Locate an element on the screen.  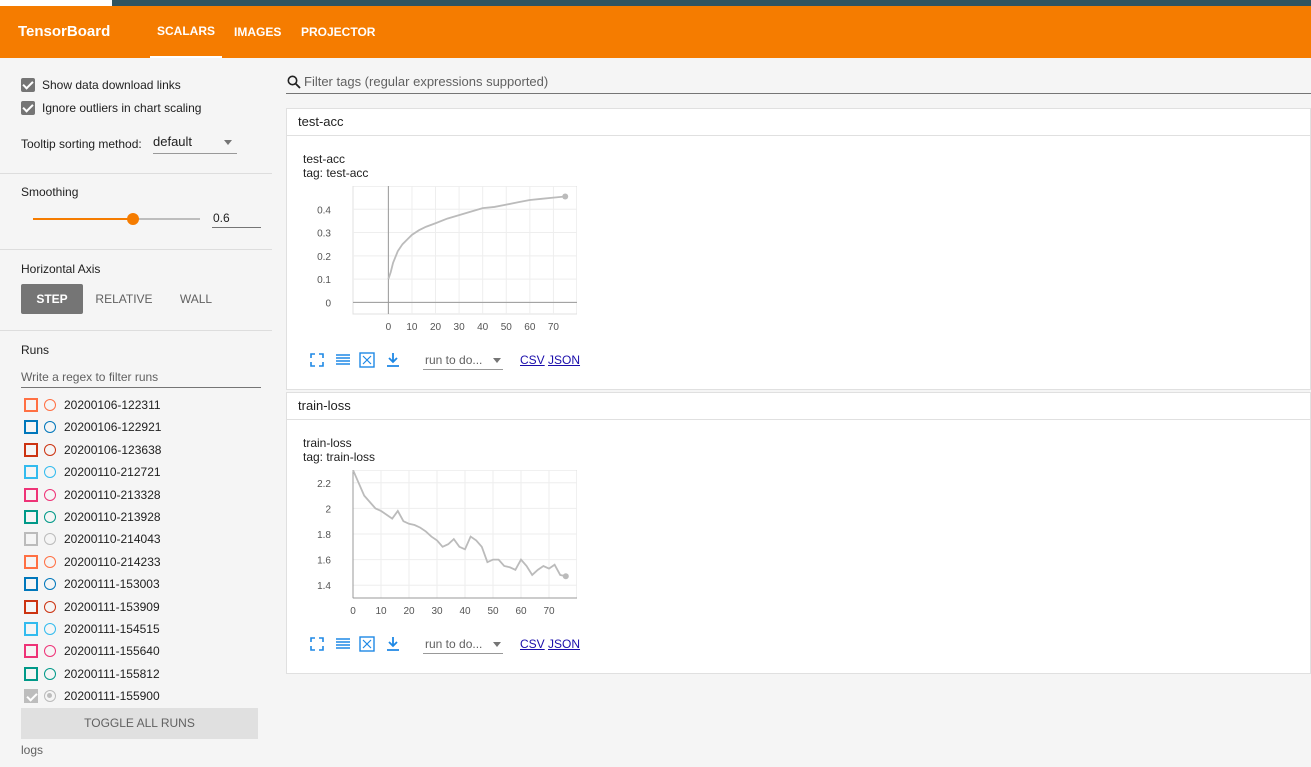
axis-wall-button: WALL is located at coordinates (196, 299).